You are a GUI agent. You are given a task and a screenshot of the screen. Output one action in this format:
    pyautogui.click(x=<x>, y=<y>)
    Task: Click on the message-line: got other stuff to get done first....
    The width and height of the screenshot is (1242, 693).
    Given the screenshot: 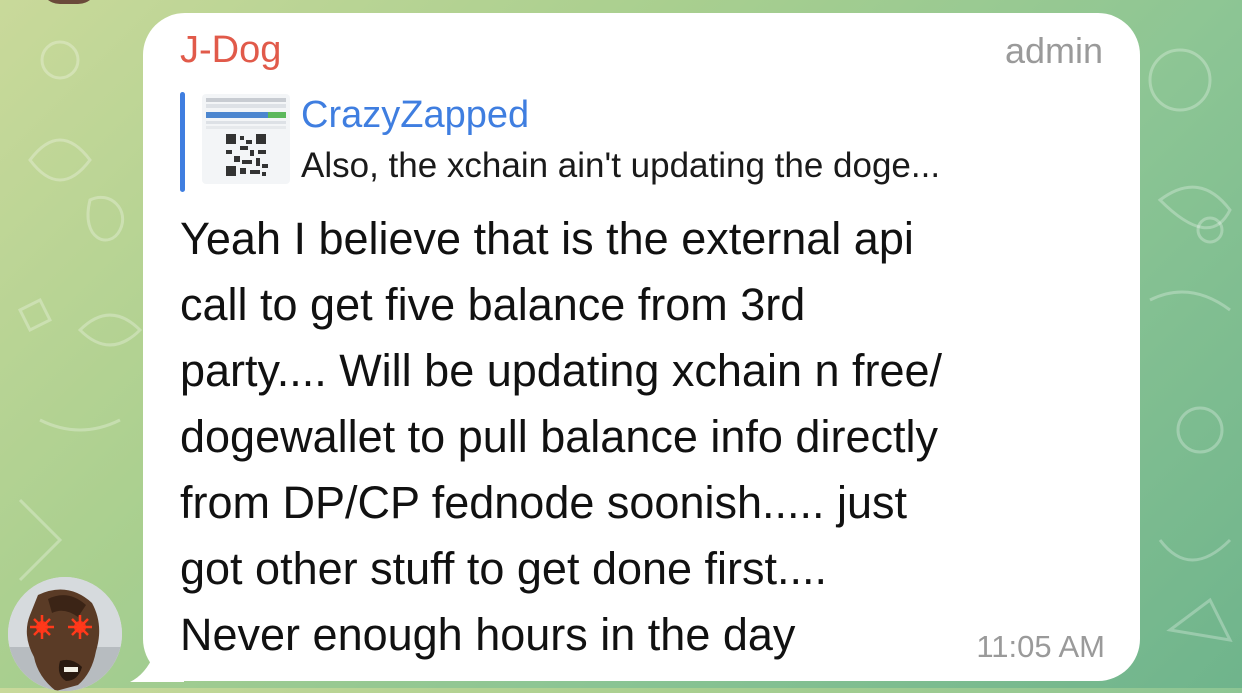 What is the action you would take?
    pyautogui.click(x=504, y=568)
    